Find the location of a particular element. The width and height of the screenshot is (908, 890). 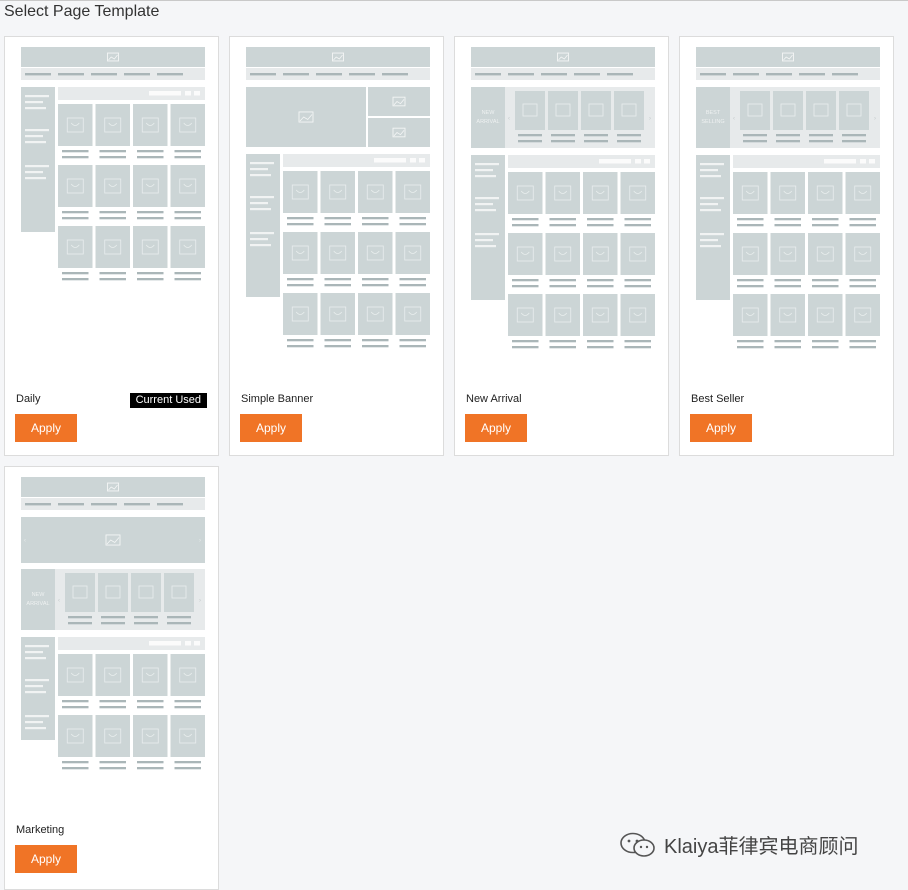

wireframe-sort-bar is located at coordinates (581, 161).